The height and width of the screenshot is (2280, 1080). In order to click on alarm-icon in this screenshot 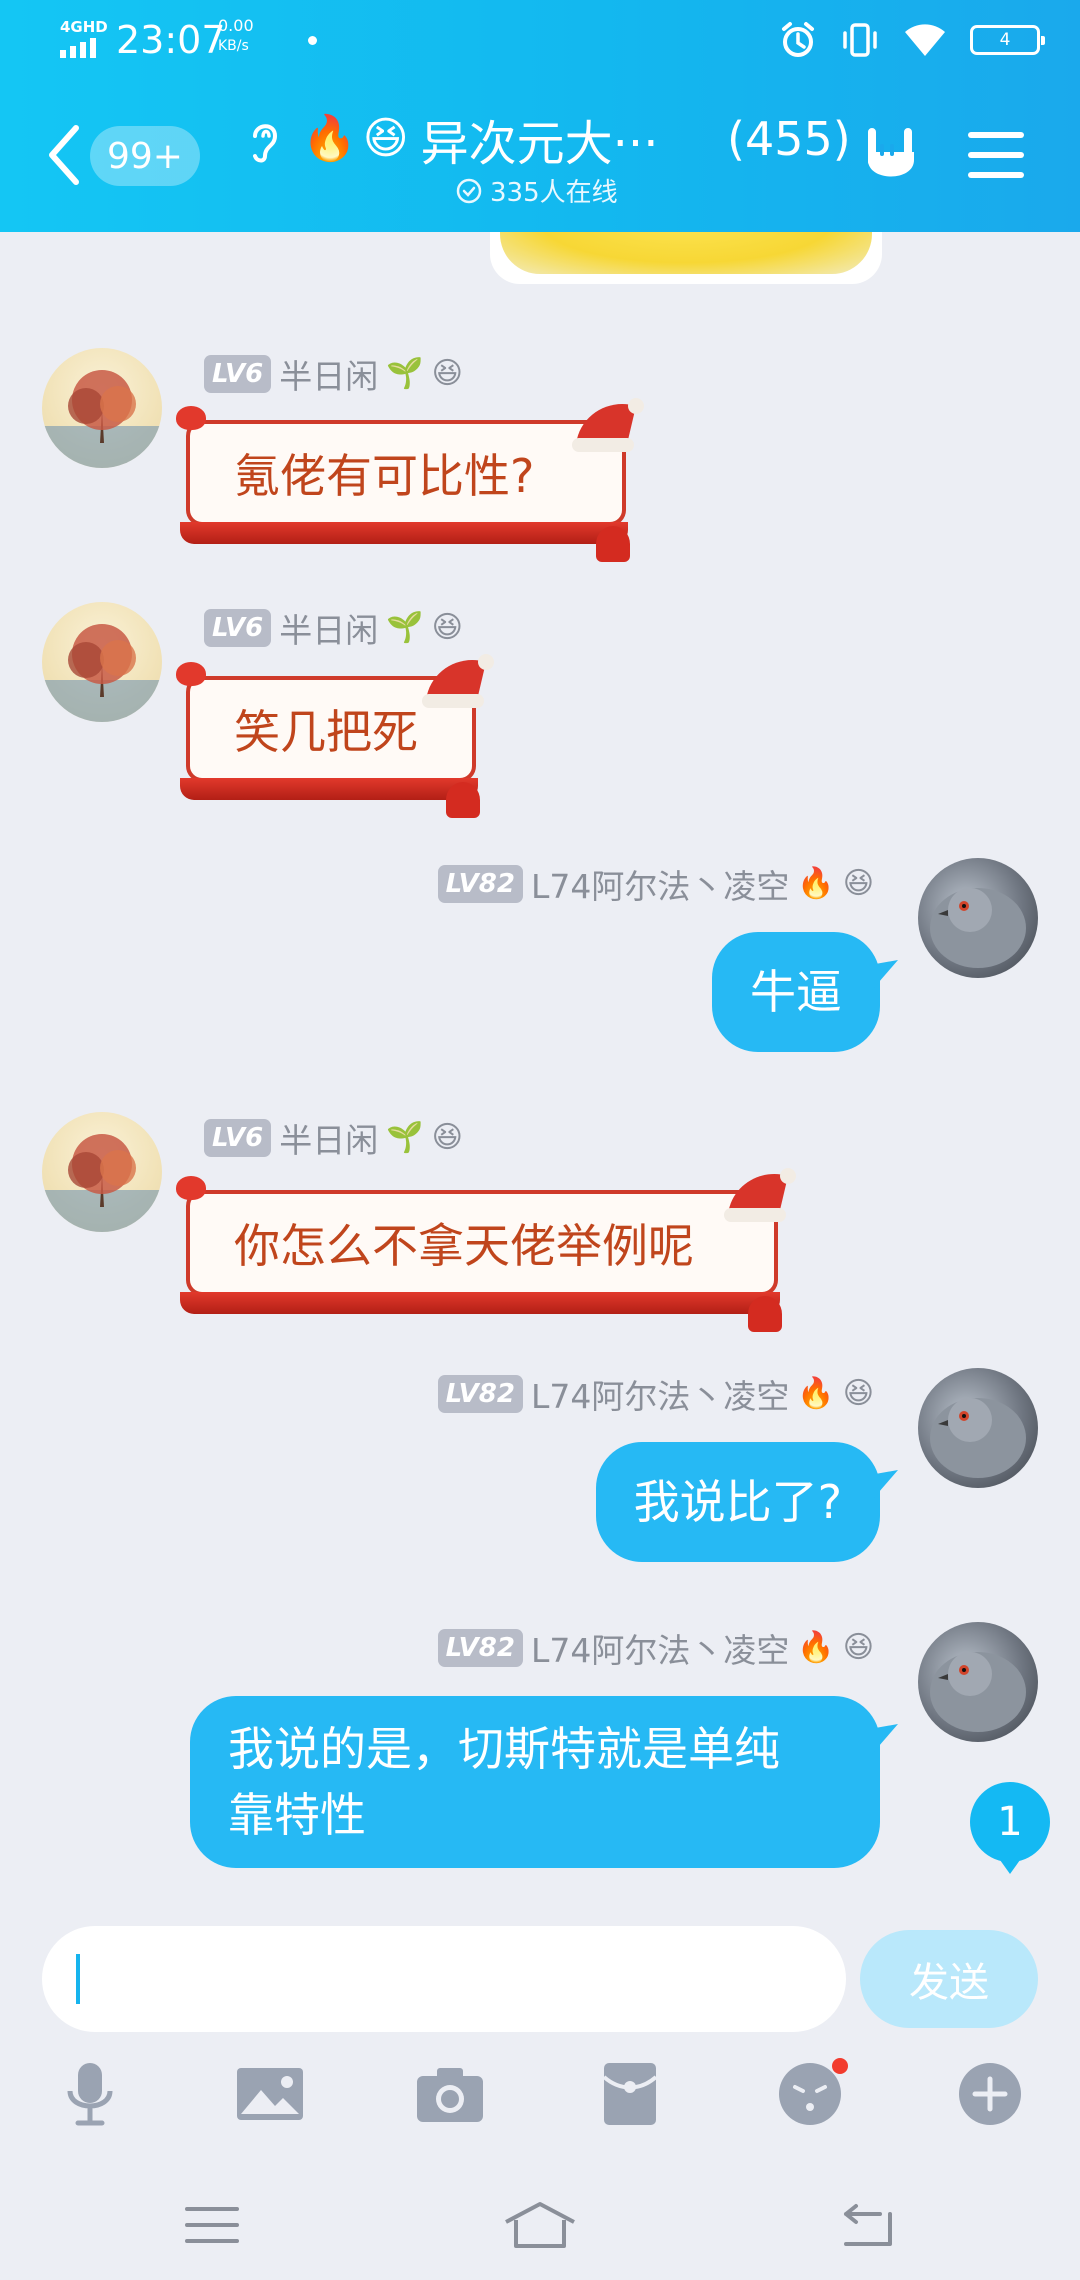, I will do `click(798, 39)`.